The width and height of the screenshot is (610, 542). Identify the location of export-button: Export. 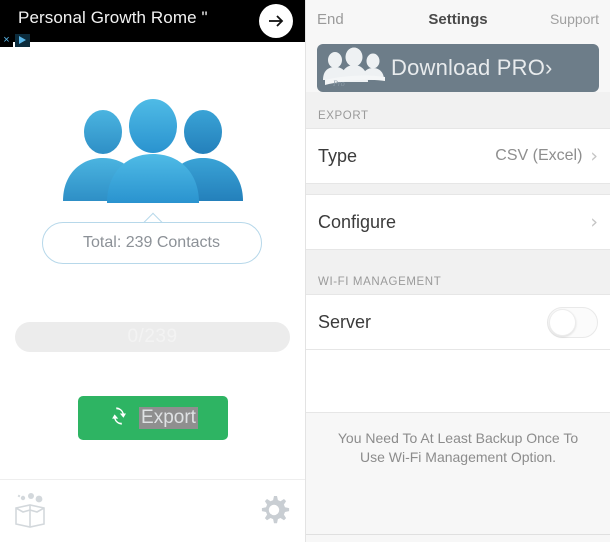
(153, 418).